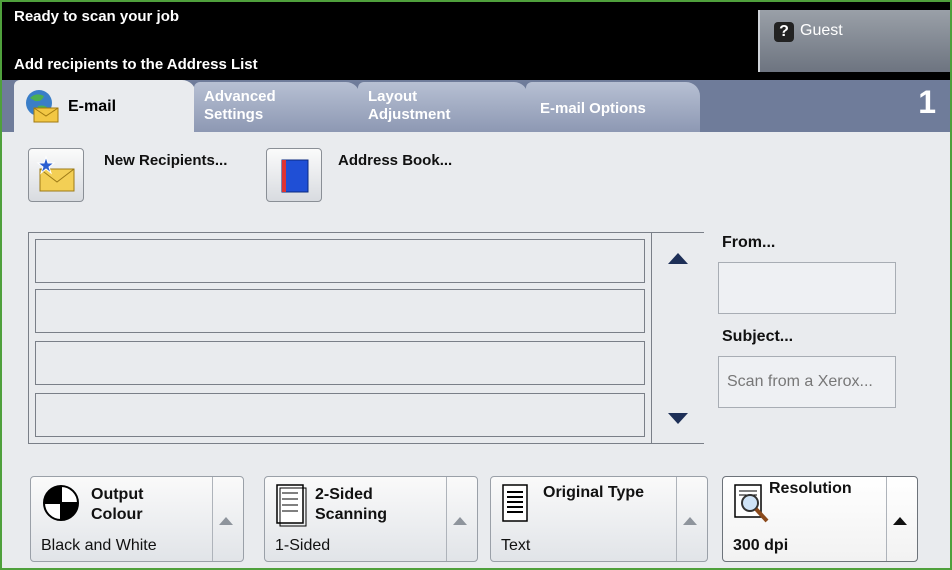 The width and height of the screenshot is (952, 570). I want to click on tab-layout-adjustment-label: Layout Adjustment, so click(409, 105).